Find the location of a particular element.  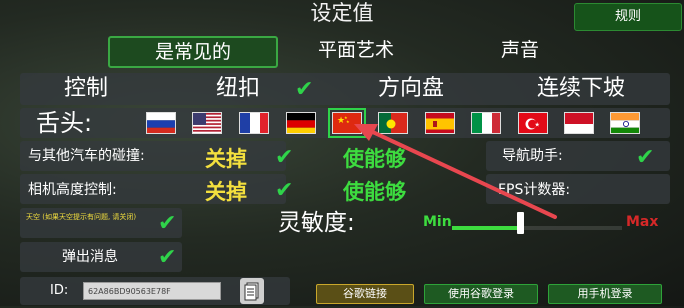

flag-china-icon: ★ ★ ★ is located at coordinates (347, 123).